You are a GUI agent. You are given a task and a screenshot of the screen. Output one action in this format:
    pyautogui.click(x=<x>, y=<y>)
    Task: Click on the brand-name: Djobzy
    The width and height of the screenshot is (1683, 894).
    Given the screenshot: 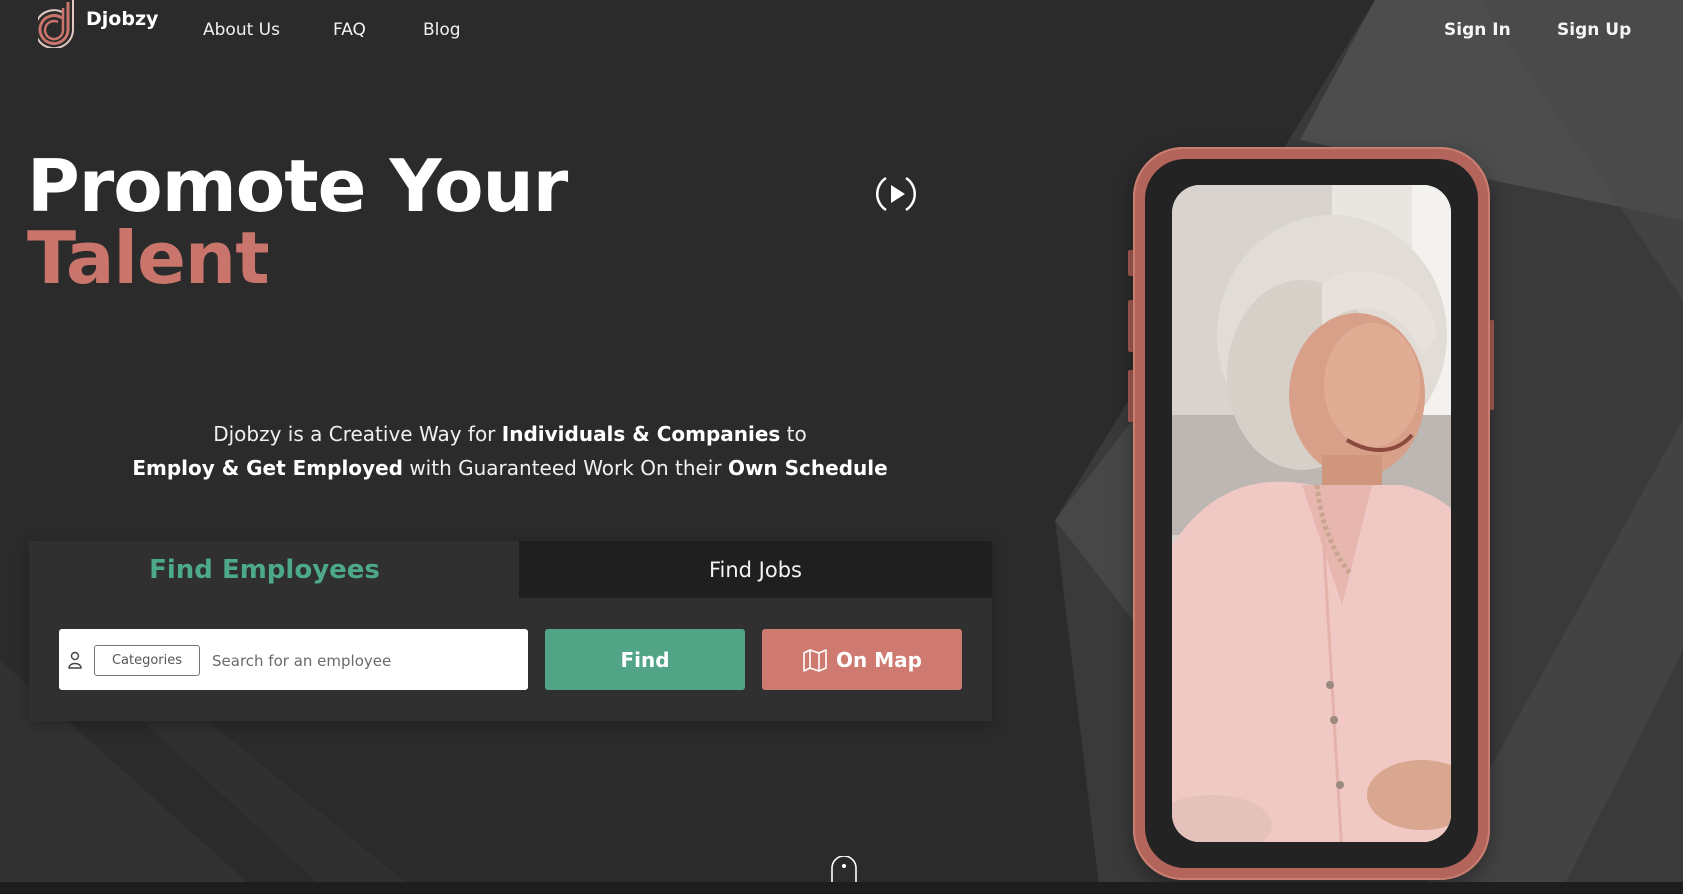 What is the action you would take?
    pyautogui.click(x=122, y=19)
    